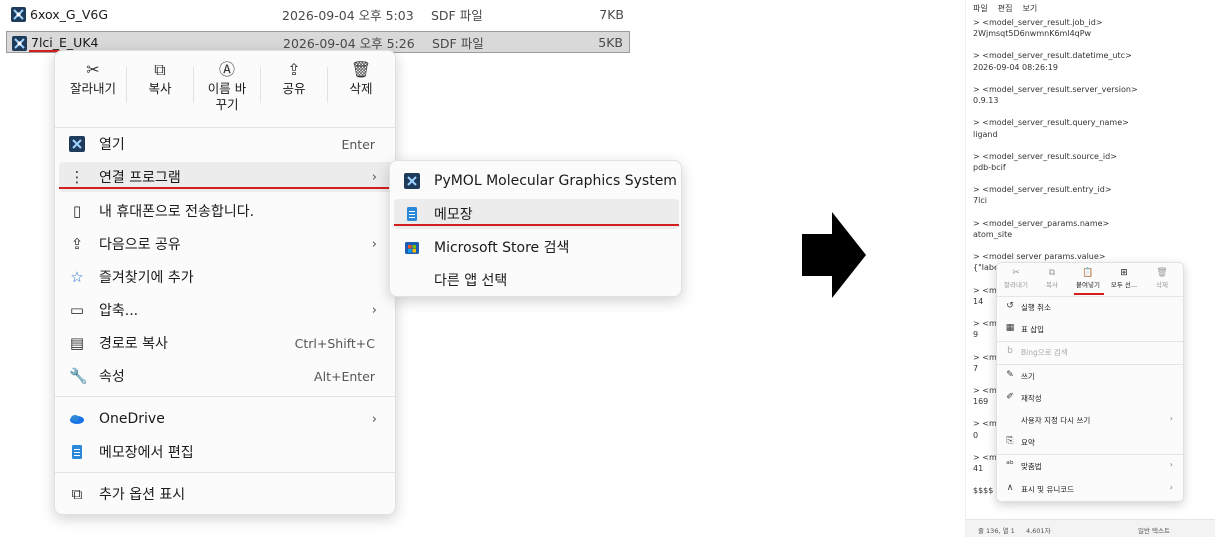 This screenshot has height=537, width=1215. What do you see at coordinates (1090, 420) in the screenshot?
I see `np-menu-custom-rewrite: 사용자 지정 다시 쓰기 ›` at bounding box center [1090, 420].